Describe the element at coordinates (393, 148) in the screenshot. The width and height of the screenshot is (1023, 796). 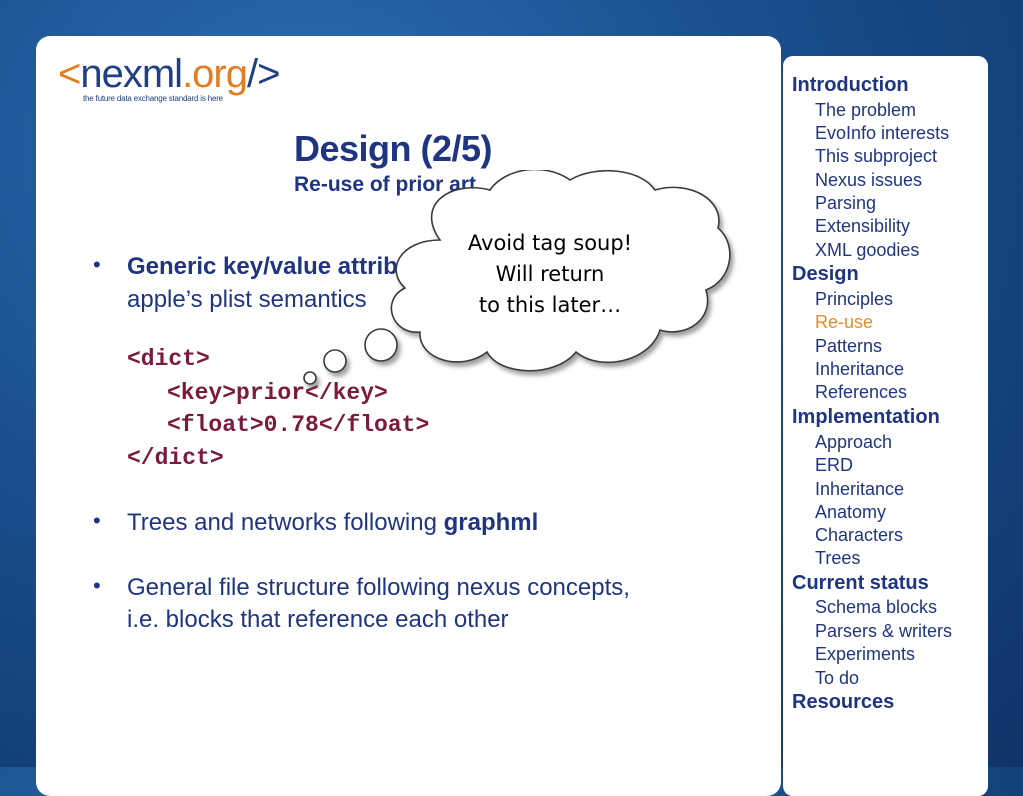
I see `slide-title: Design (2/5)` at that location.